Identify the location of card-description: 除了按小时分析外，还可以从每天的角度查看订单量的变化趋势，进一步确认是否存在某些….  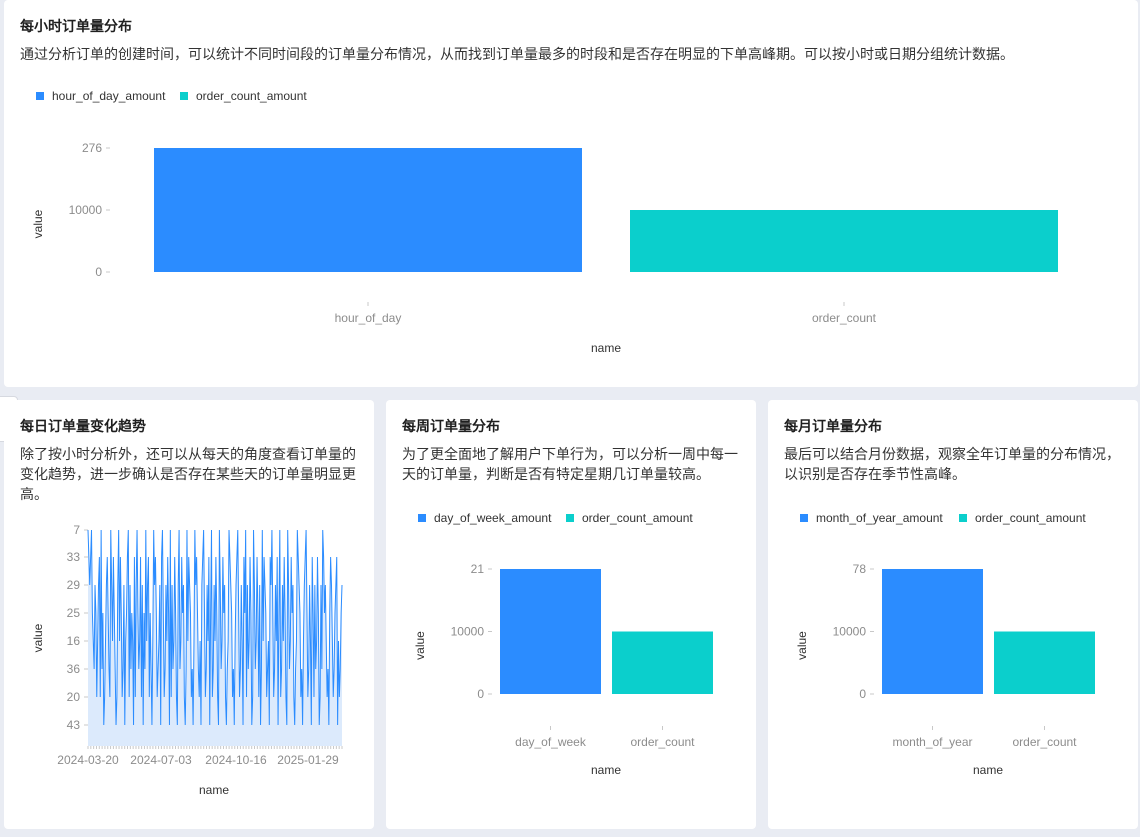
(188, 474).